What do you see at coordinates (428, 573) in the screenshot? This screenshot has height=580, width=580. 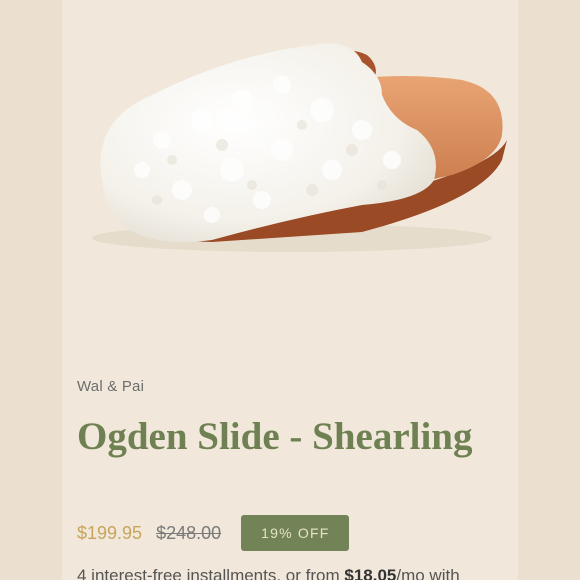 I see `installments-text-after: /mo with` at bounding box center [428, 573].